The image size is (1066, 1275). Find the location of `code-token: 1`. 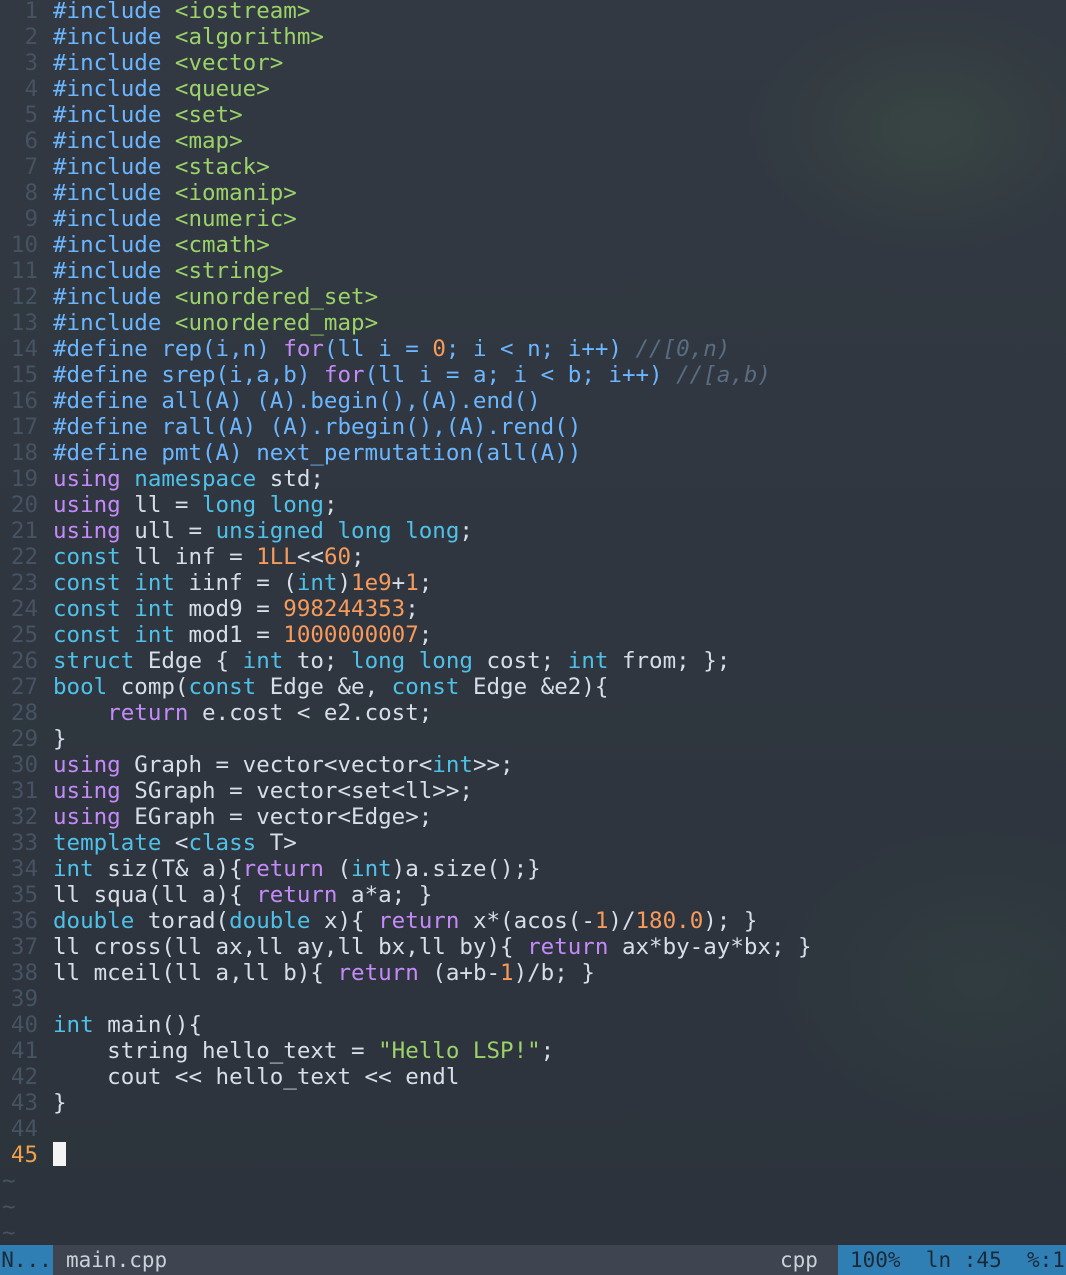

code-token: 1 is located at coordinates (601, 921).